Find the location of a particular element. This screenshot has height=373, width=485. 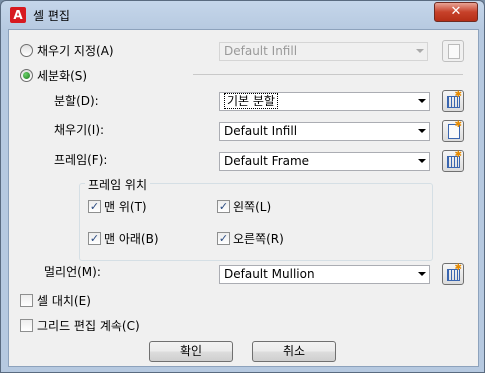

frame-right-checkbox: ✓ is located at coordinates (223, 238).